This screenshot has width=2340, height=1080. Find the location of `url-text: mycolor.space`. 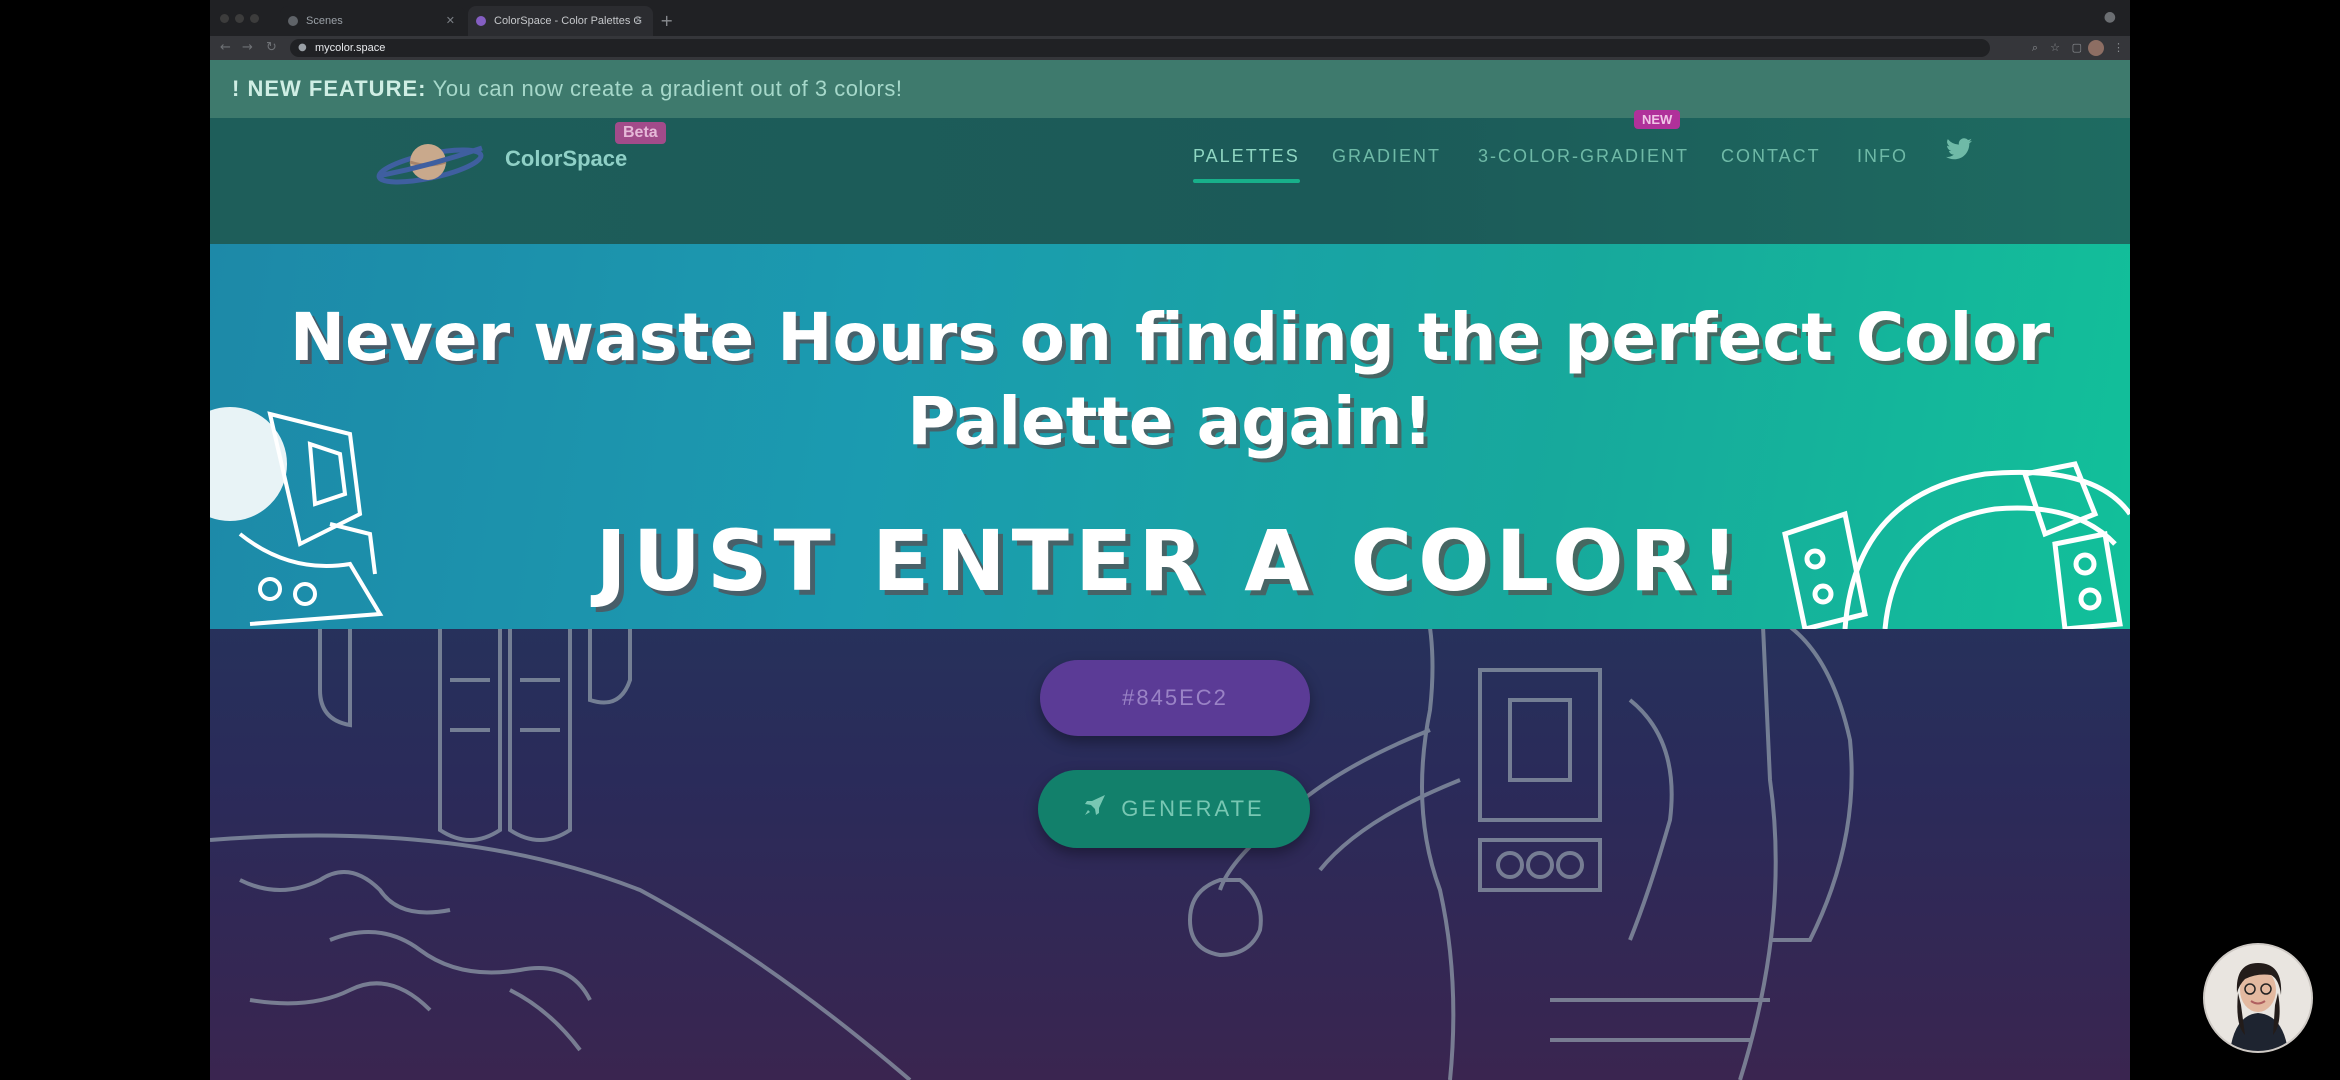

url-text: mycolor.space is located at coordinates (350, 48).